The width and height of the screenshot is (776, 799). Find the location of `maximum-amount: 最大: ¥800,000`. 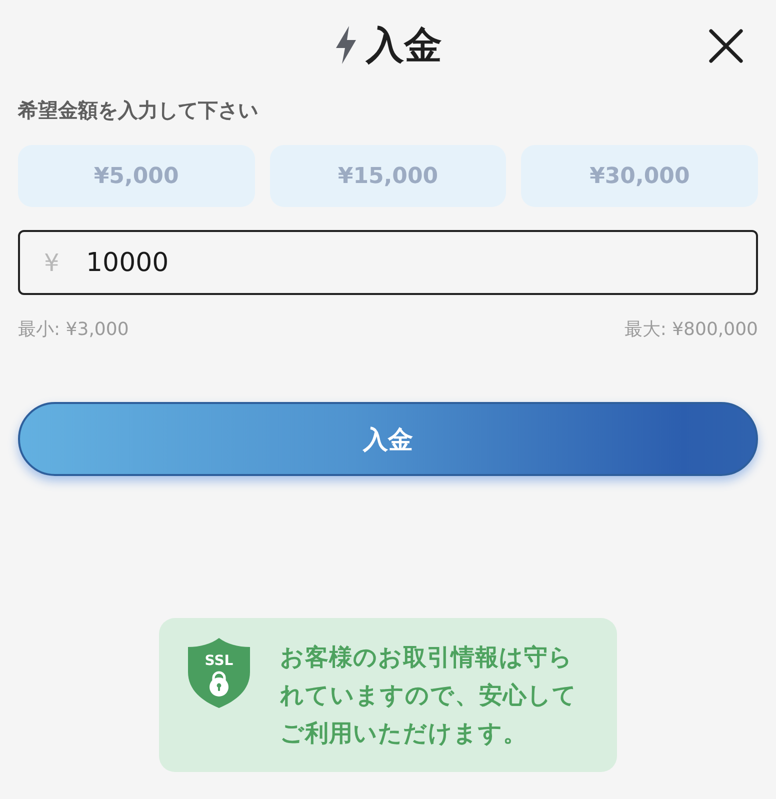

maximum-amount: 最大: ¥800,000 is located at coordinates (691, 330).